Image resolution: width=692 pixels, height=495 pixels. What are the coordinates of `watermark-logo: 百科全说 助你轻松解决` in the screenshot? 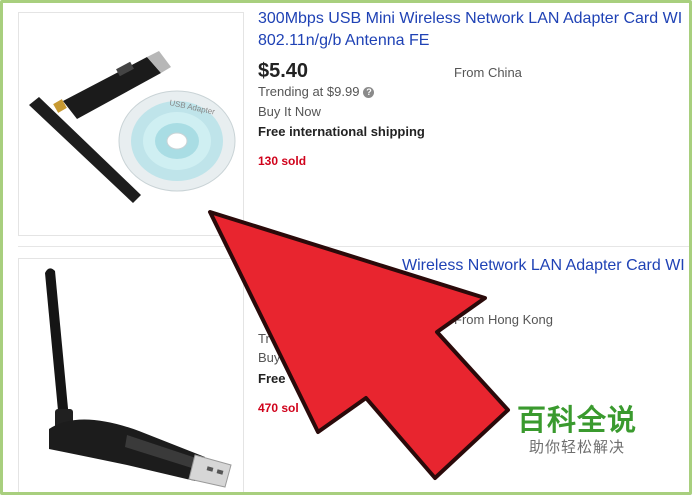 It's located at (577, 431).